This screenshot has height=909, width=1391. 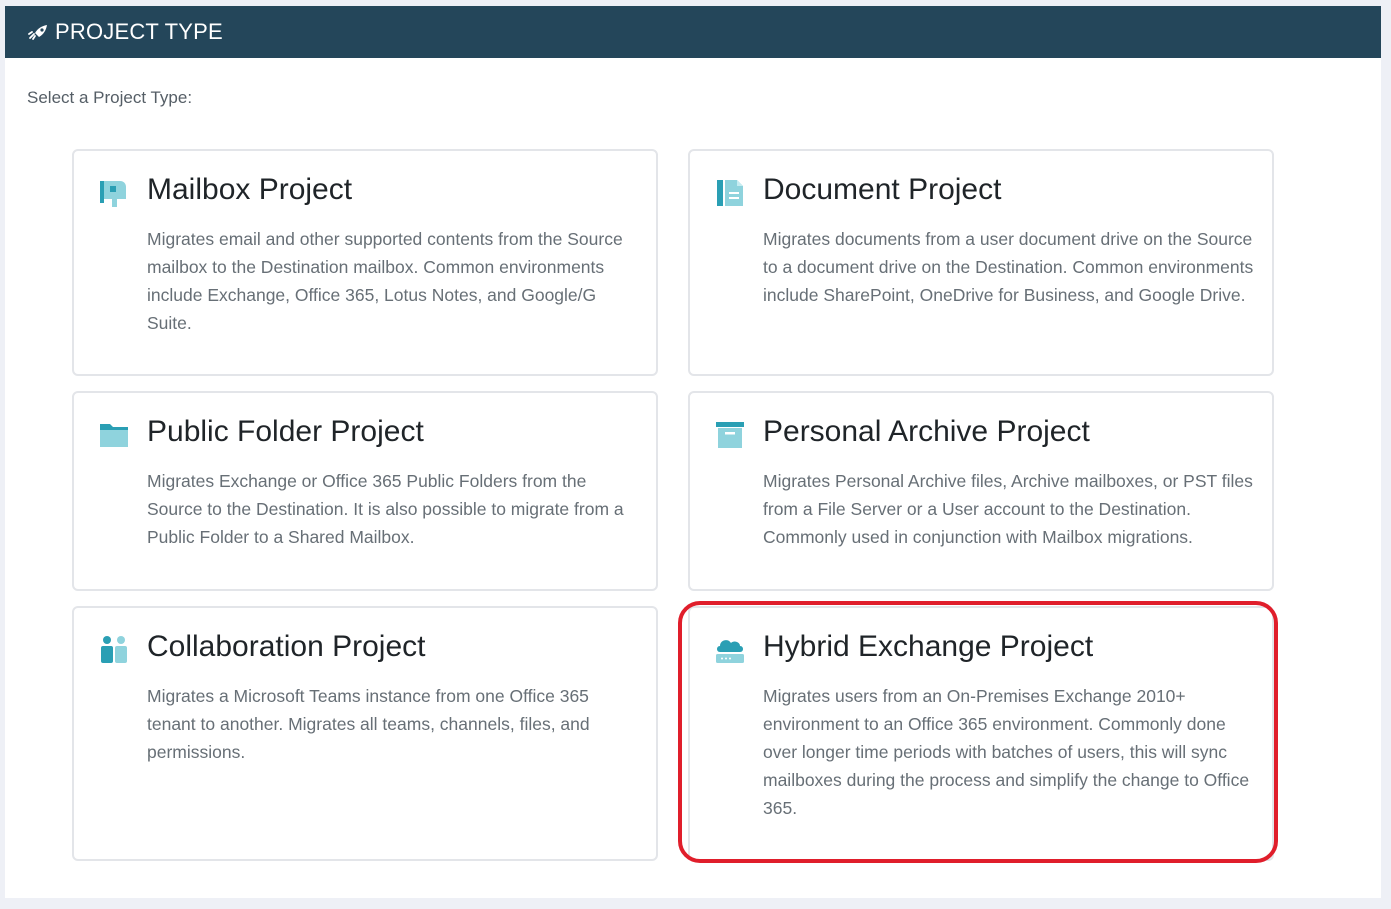 What do you see at coordinates (110, 97) in the screenshot?
I see `select-project-type-label: Select a Project Type:` at bounding box center [110, 97].